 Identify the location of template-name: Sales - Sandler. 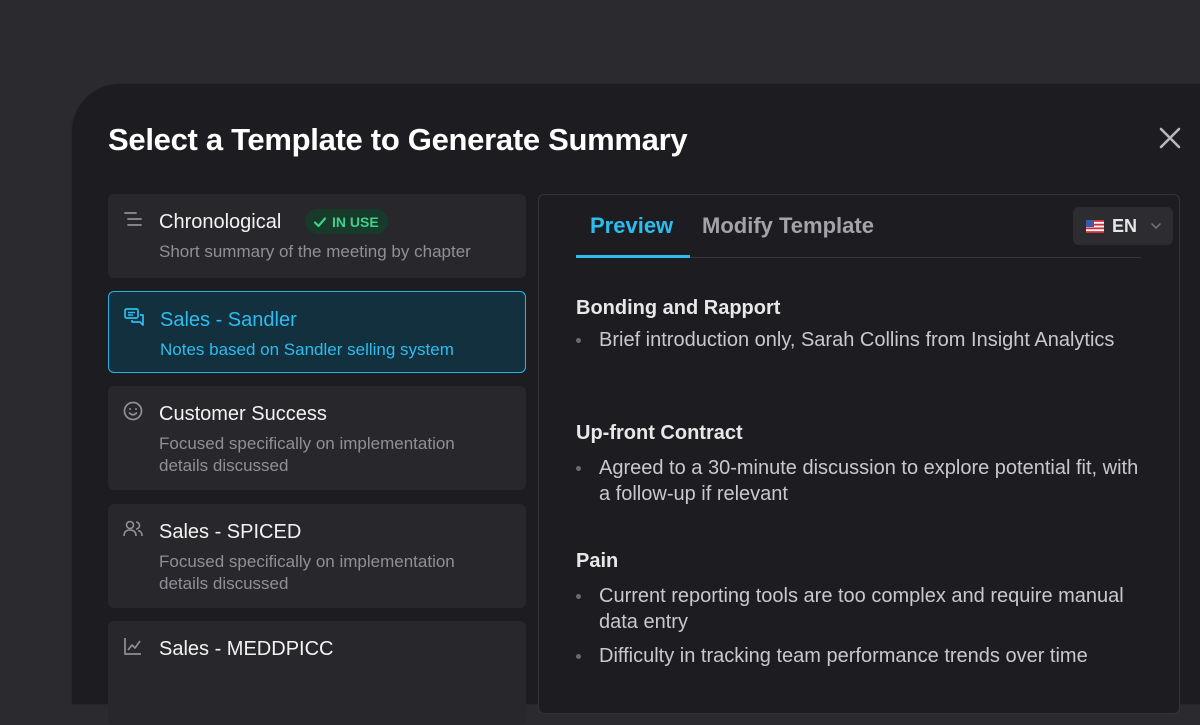
(228, 320).